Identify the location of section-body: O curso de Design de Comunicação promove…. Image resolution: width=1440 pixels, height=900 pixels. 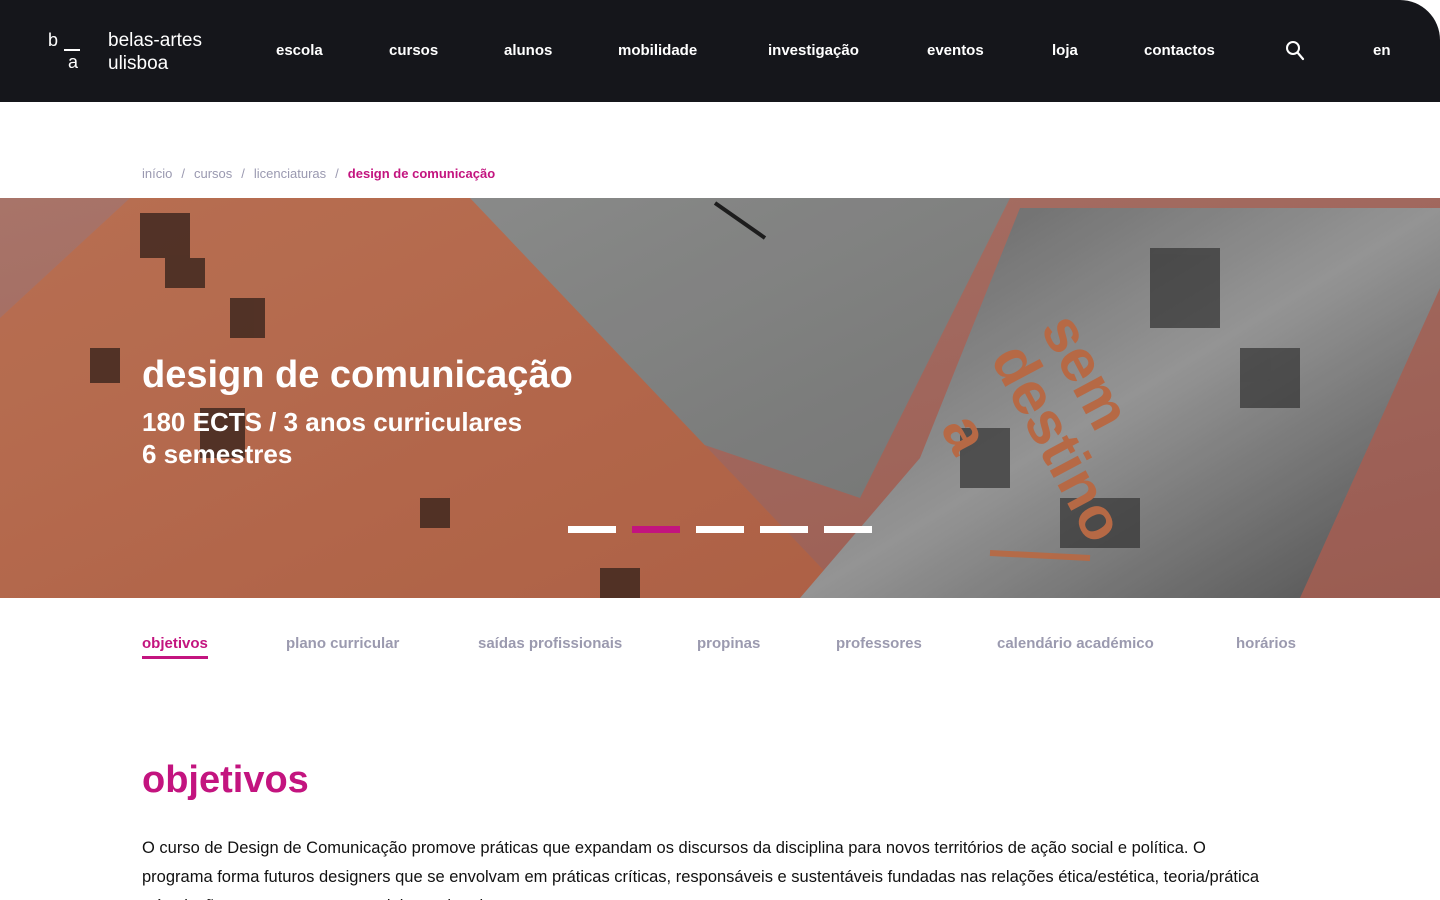
(701, 869).